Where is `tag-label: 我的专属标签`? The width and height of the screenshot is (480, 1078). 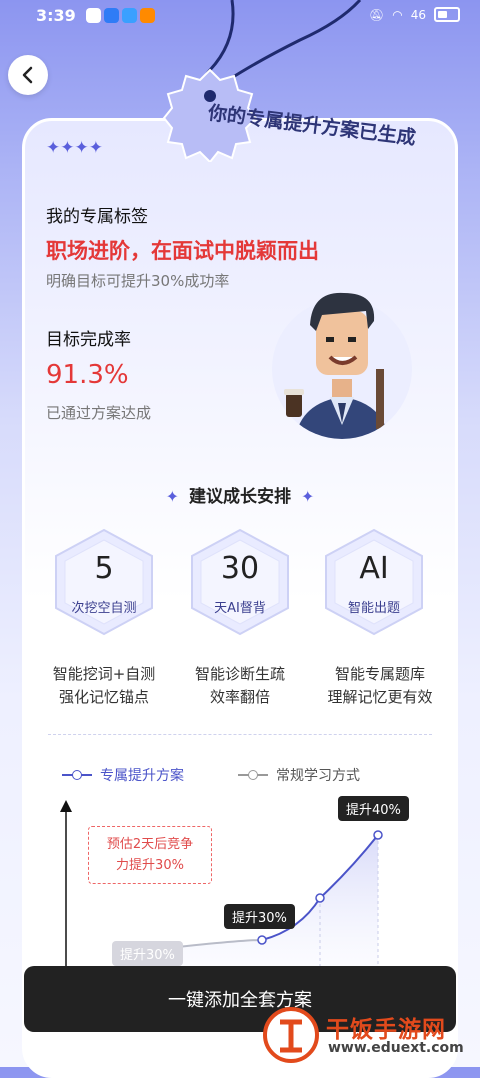 tag-label: 我的专属标签 is located at coordinates (97, 217).